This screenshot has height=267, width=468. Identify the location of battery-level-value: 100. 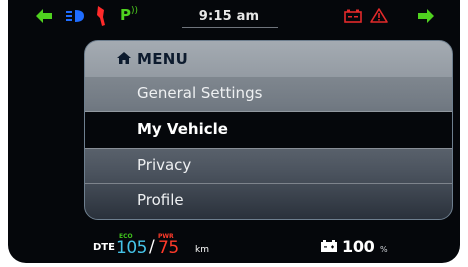
(358, 246).